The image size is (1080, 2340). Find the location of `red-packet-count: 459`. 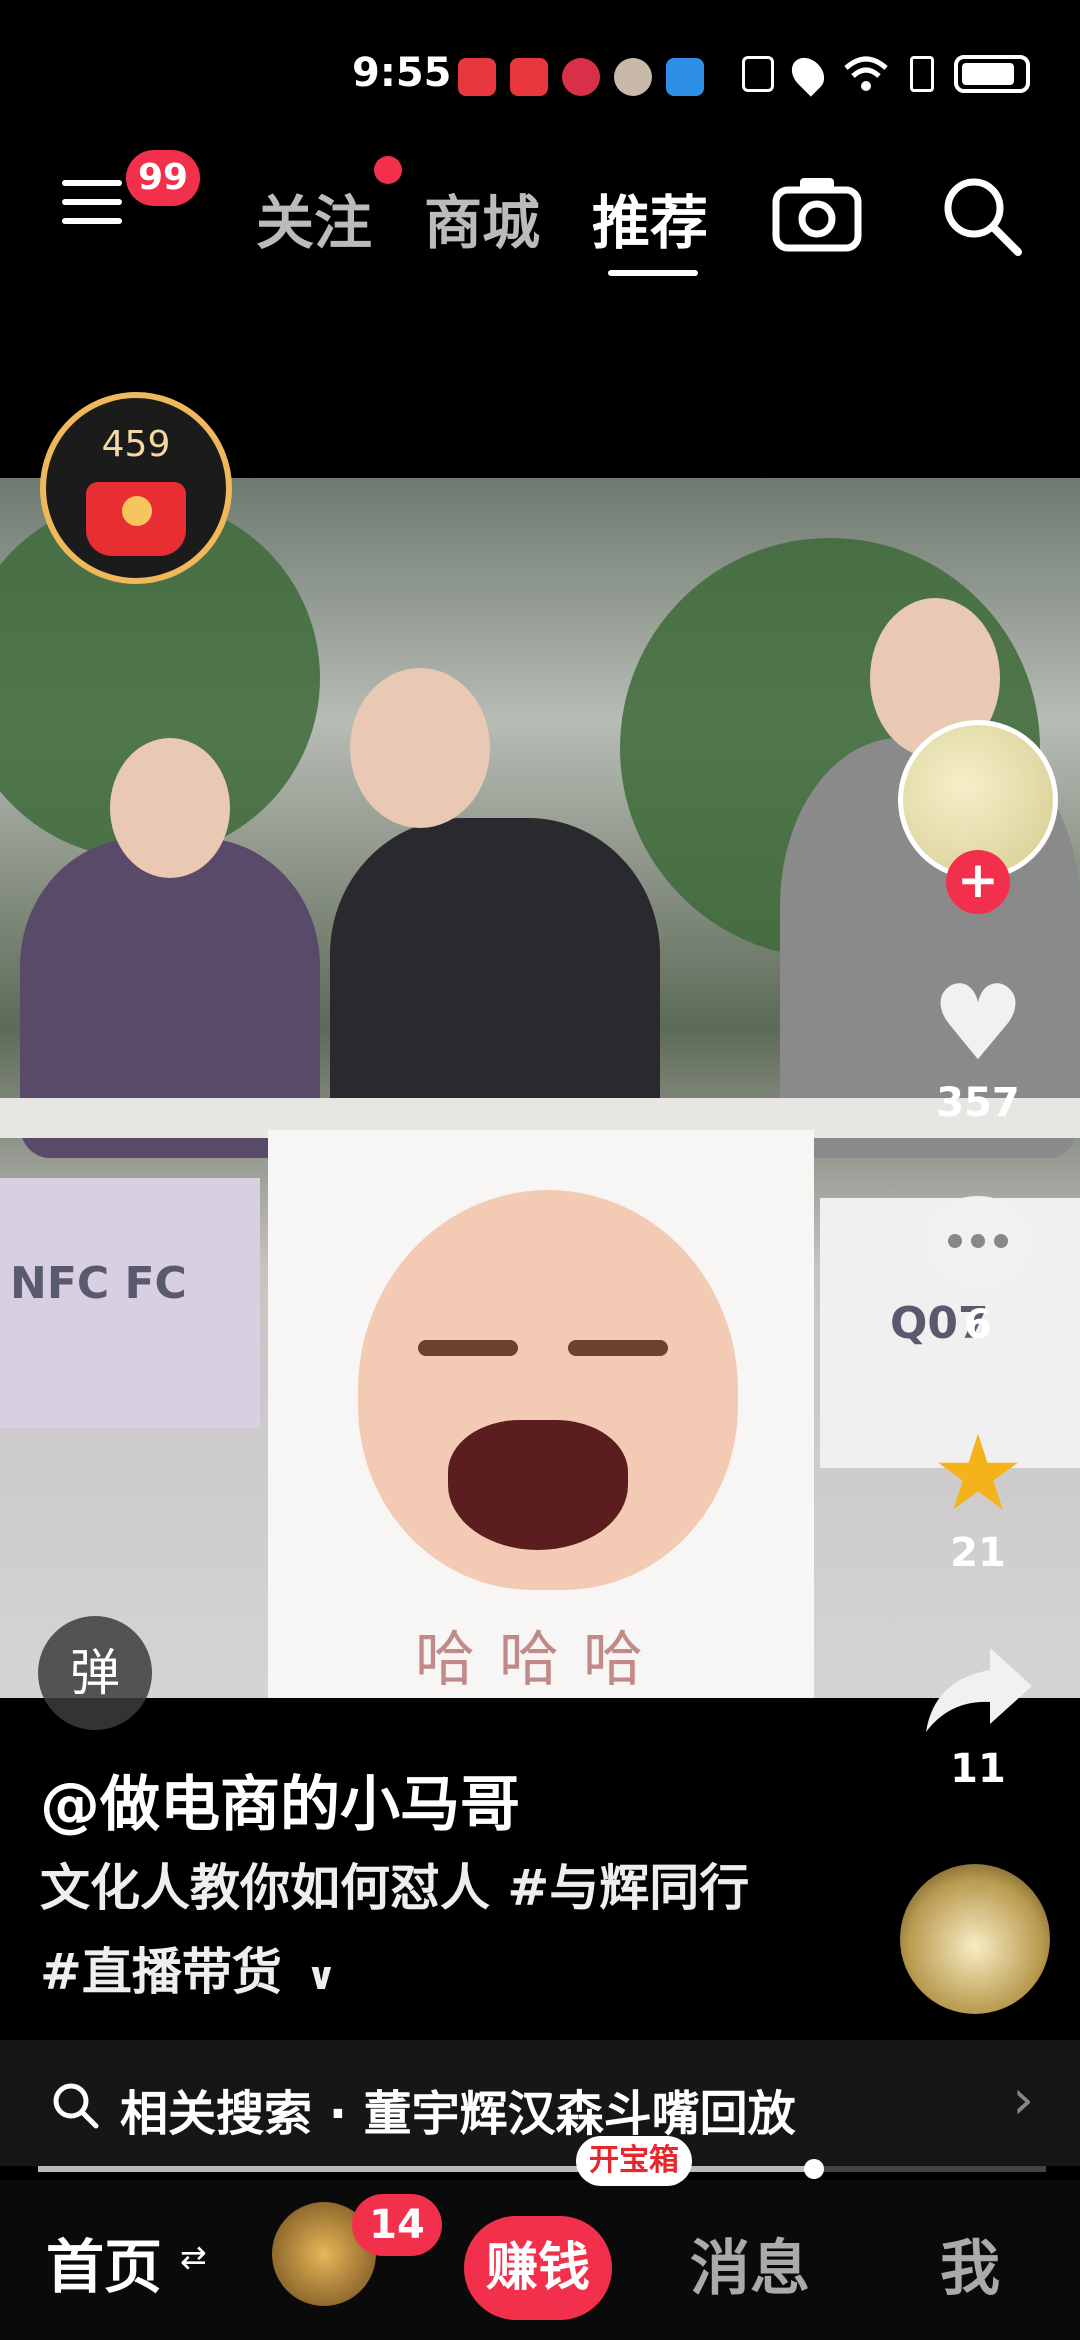

red-packet-count: 459 is located at coordinates (136, 444).